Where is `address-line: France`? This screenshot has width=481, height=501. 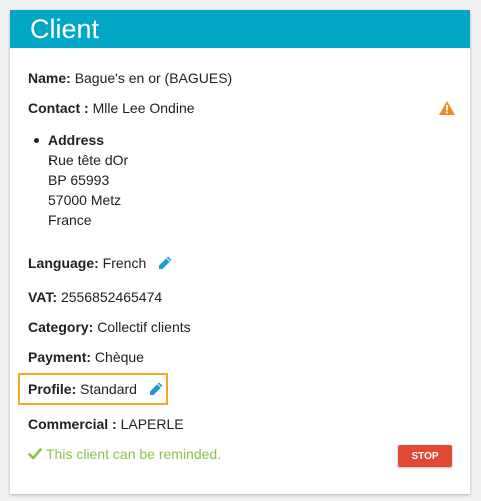
address-line: France is located at coordinates (70, 220).